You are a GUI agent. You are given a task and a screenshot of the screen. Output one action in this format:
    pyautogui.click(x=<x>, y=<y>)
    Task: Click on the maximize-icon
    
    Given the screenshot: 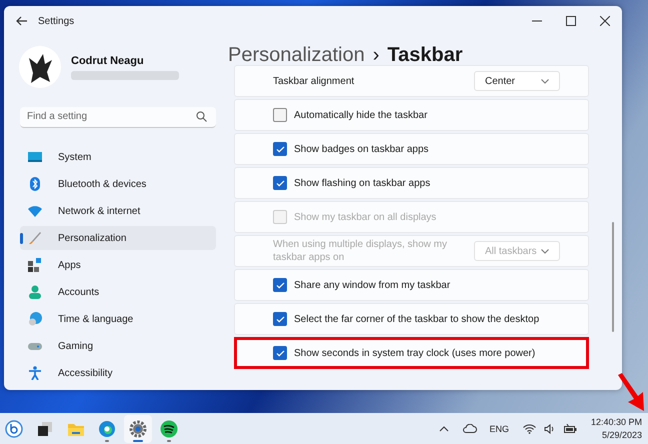 What is the action you would take?
    pyautogui.click(x=571, y=21)
    